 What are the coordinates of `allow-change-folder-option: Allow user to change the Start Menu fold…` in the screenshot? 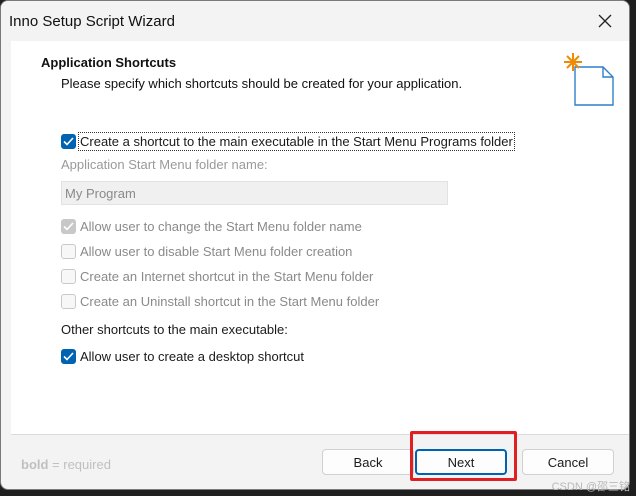 It's located at (211, 226).